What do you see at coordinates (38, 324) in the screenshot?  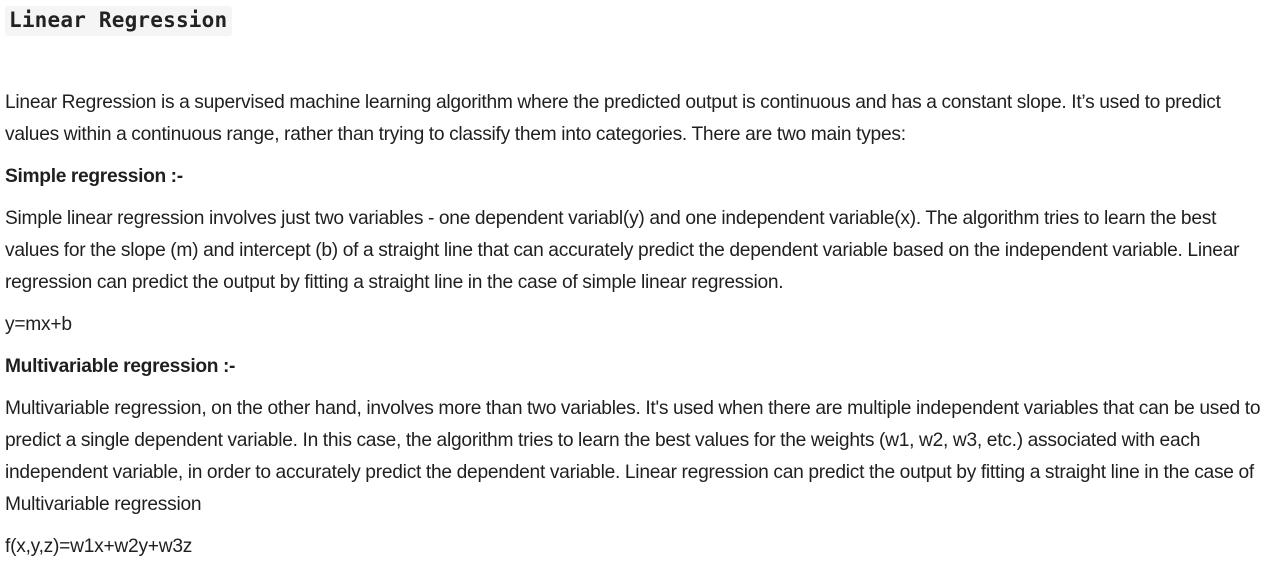 I see `simple-regression-equation: y=mx+b` at bounding box center [38, 324].